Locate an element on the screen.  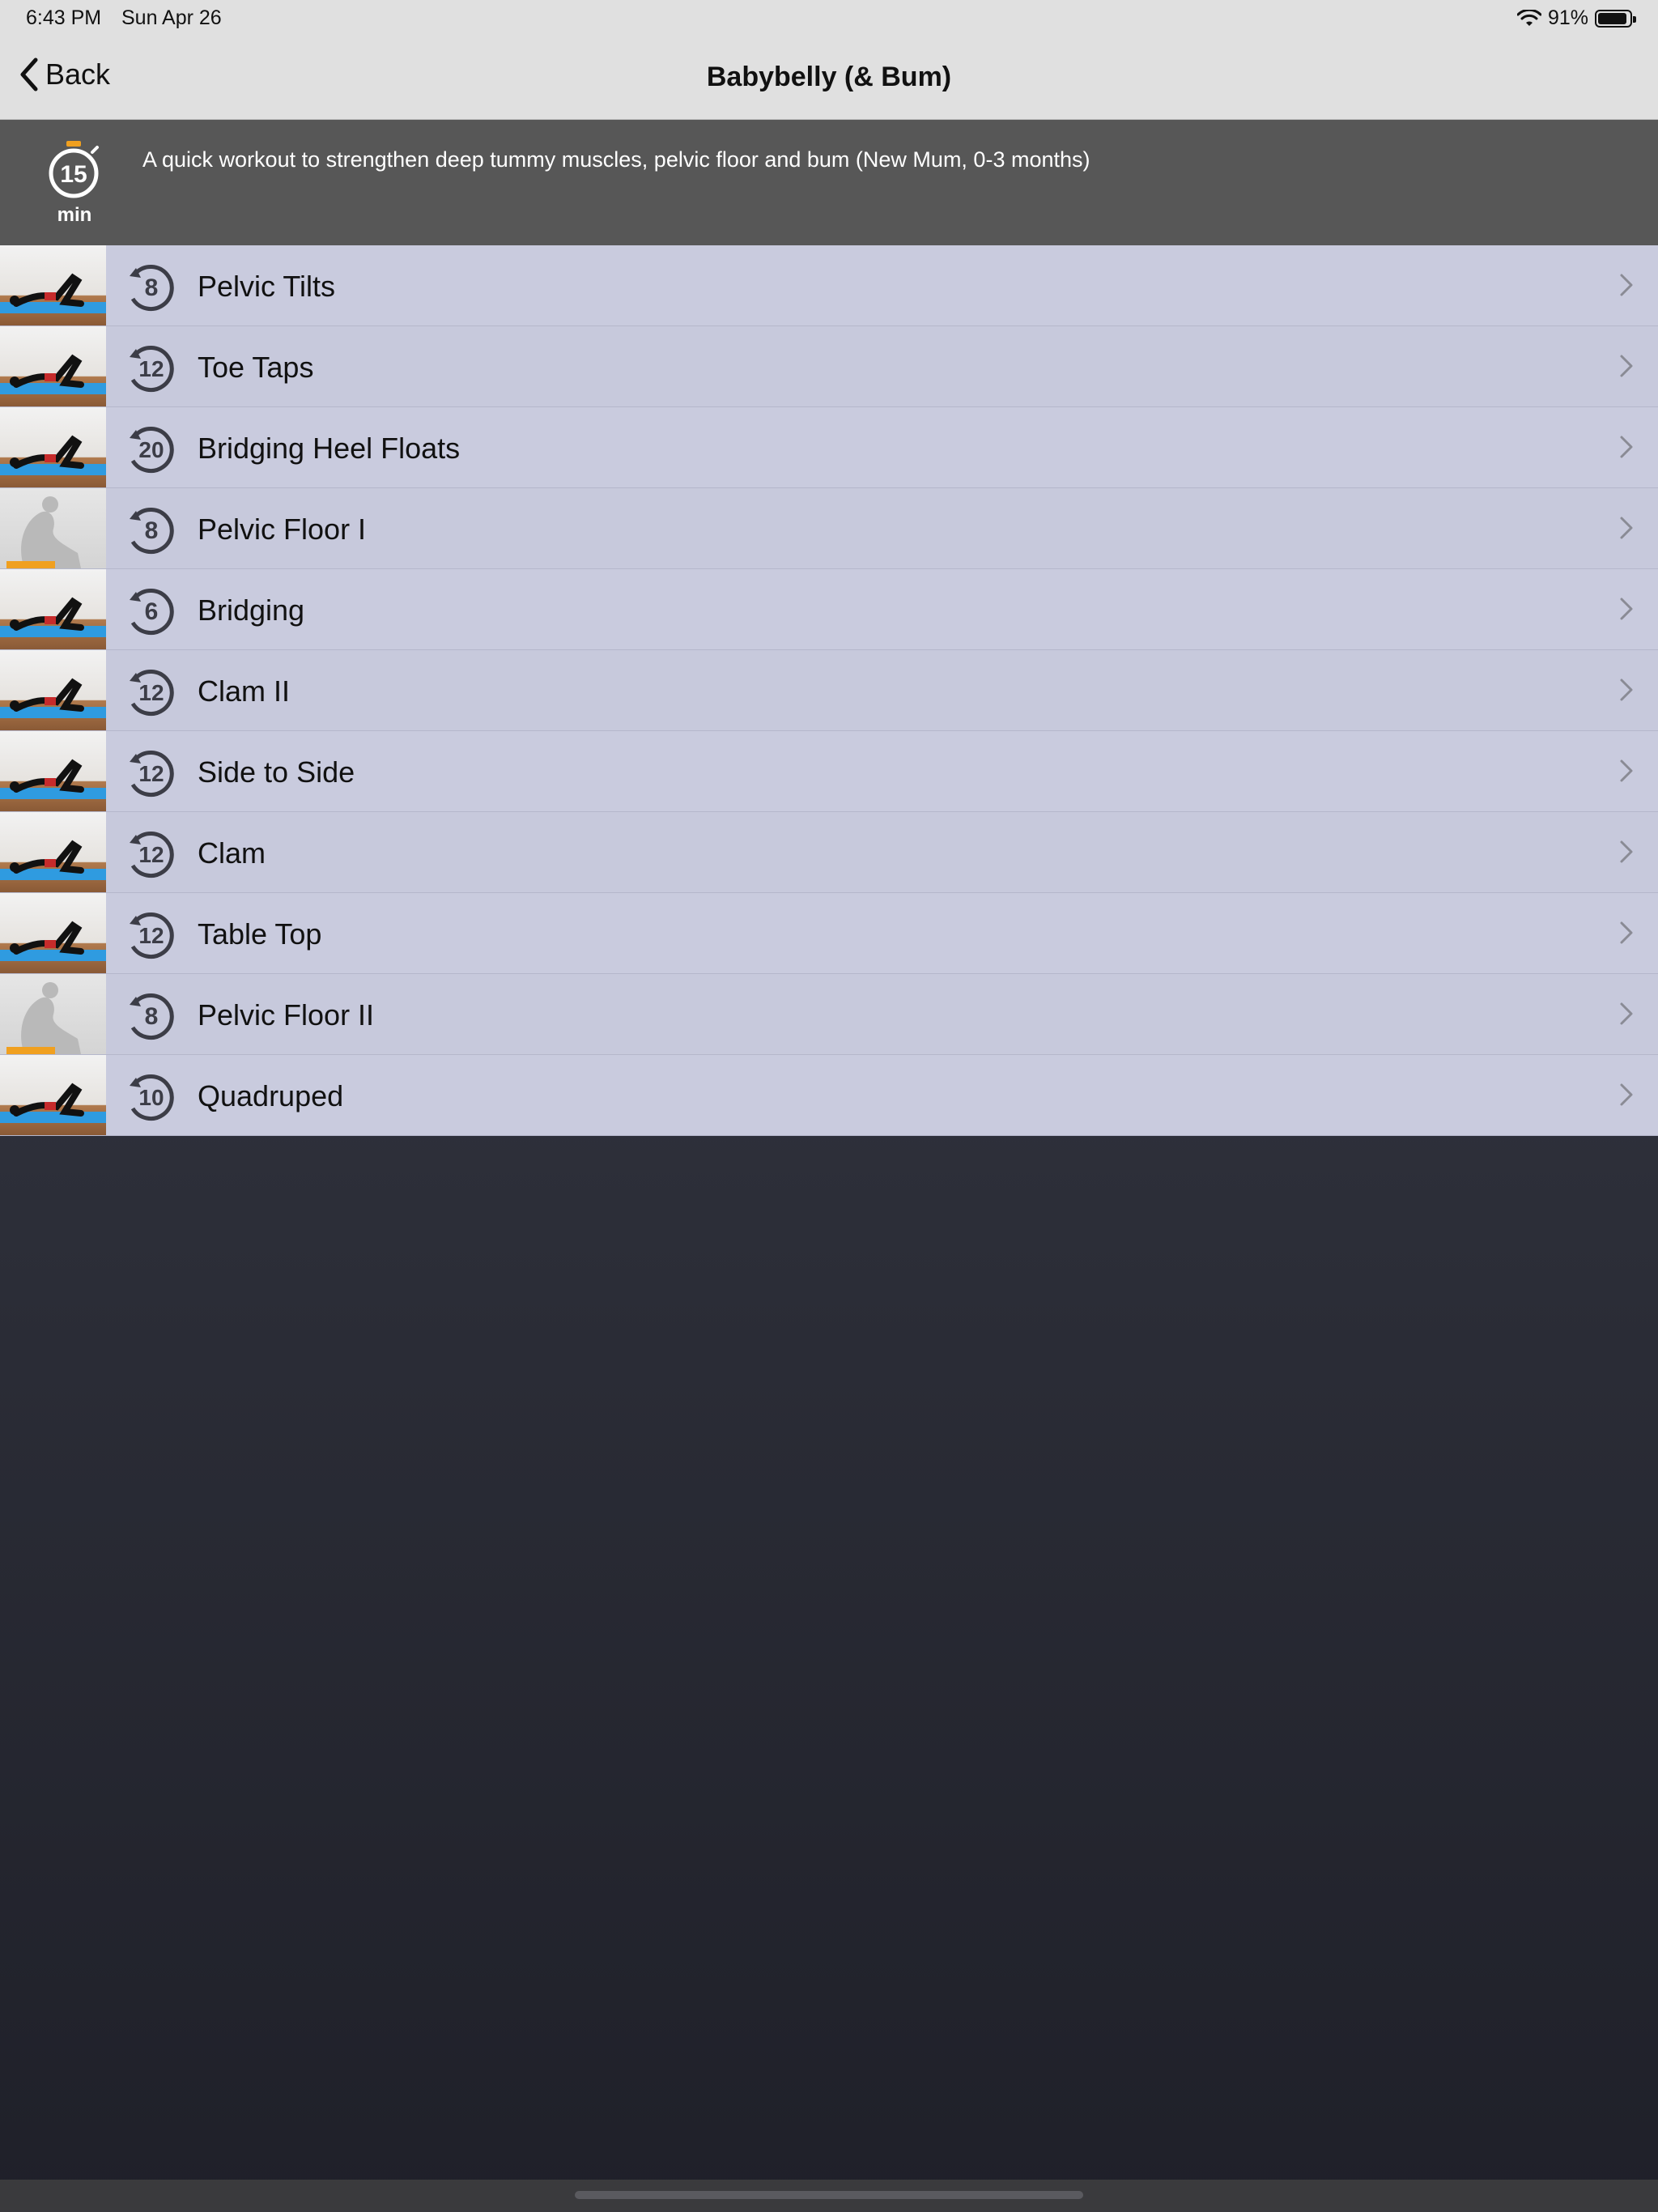
battery-icon is located at coordinates (1615, 19).